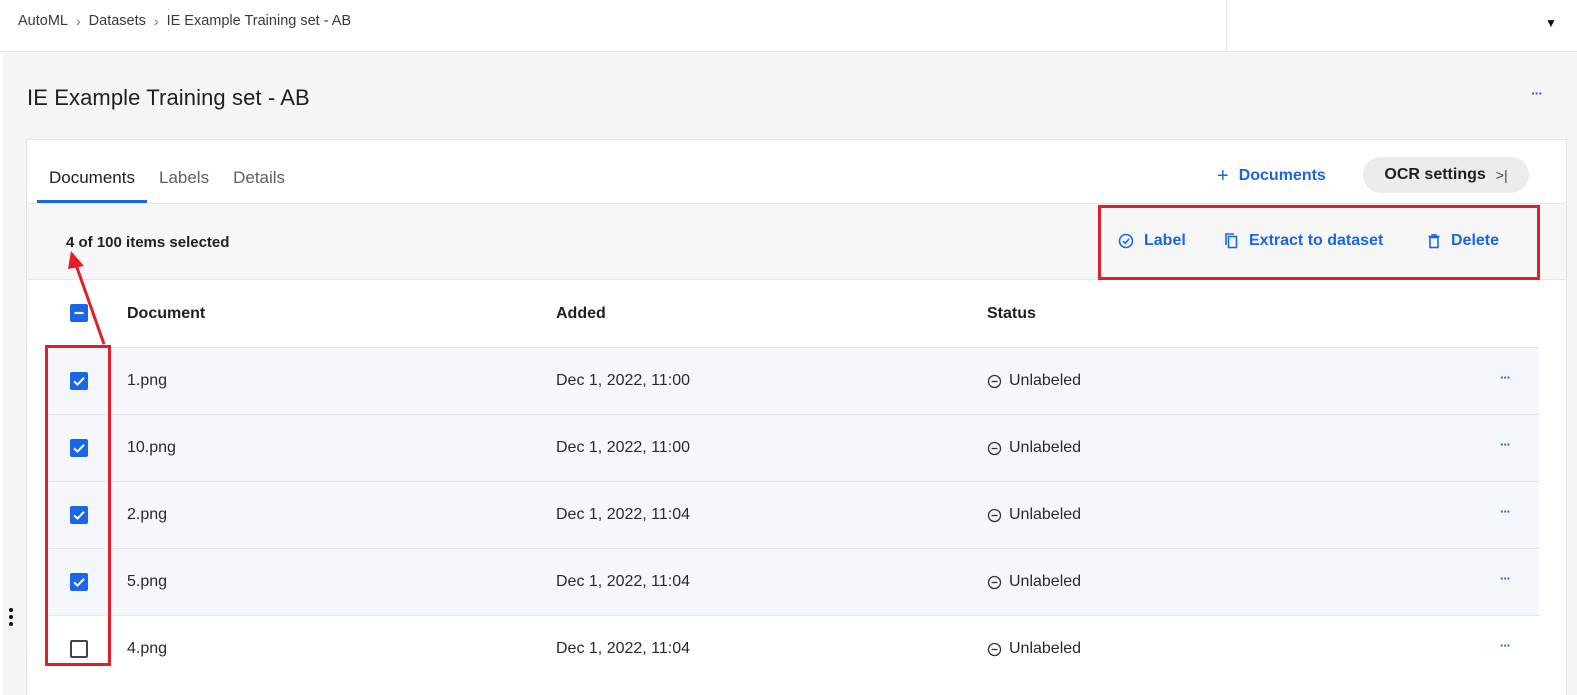 This screenshot has height=695, width=1577. I want to click on table-row: 10.png Dec 1, 2022, 11:00 Unlabeled ···, so click(793, 447).